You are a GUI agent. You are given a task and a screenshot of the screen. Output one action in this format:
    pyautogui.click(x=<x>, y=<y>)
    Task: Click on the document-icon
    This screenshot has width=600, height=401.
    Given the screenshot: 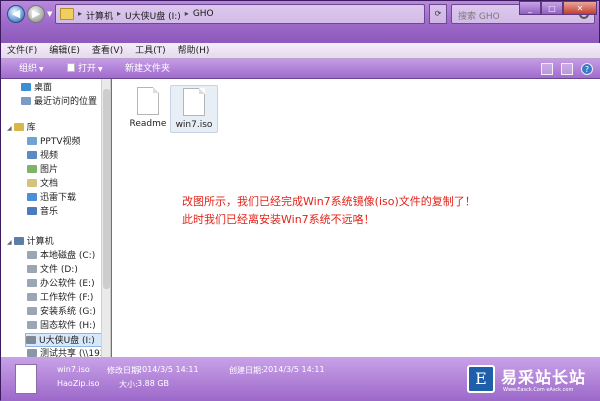 What is the action you would take?
    pyautogui.click(x=148, y=101)
    